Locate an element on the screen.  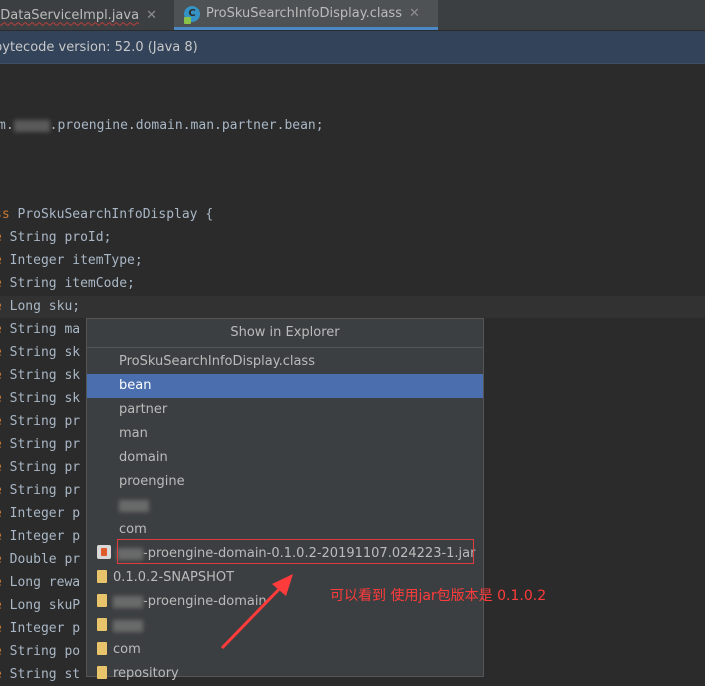
decompiler-banner: bytecode version: 52.0 (Java 8) is located at coordinates (352, 47).